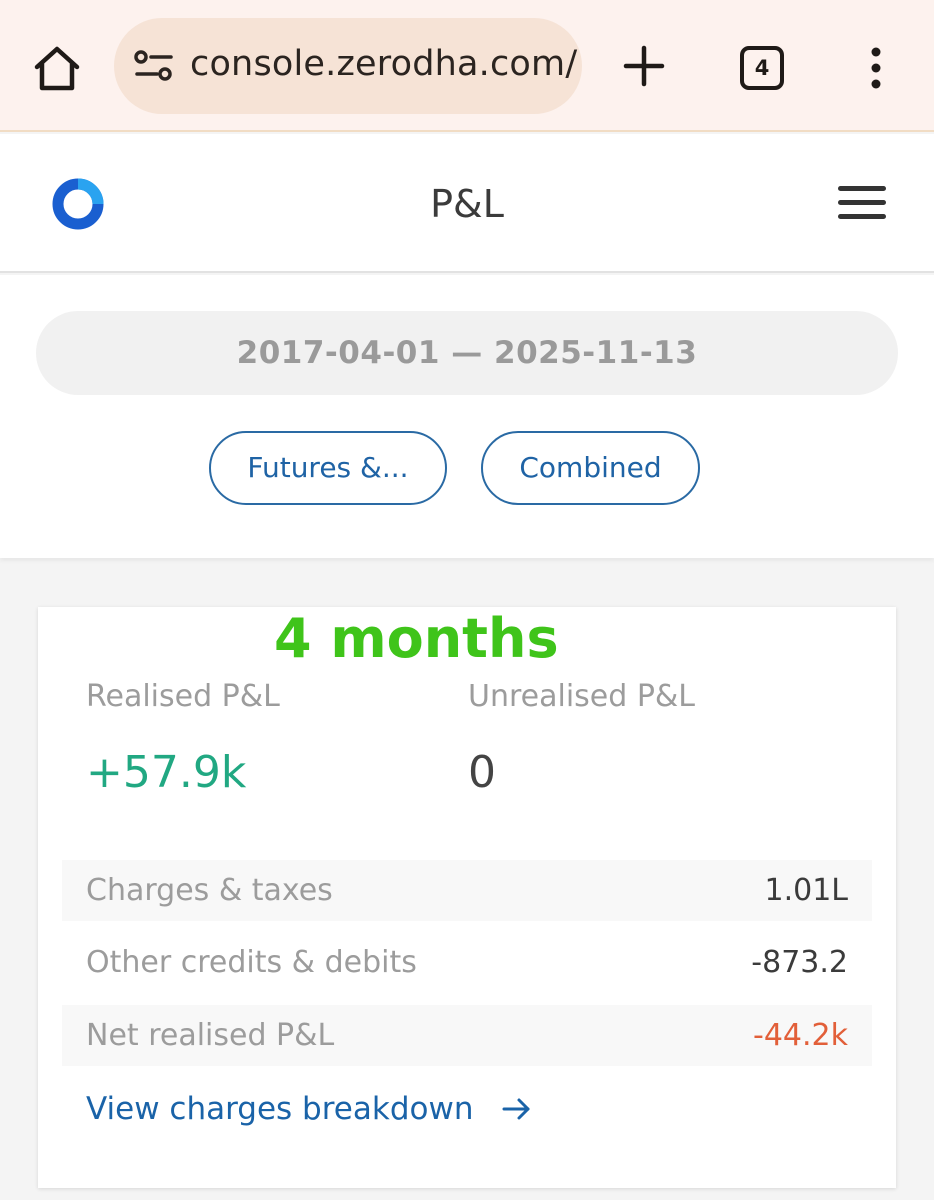 This screenshot has width=934, height=1200. I want to click on arrow-right-icon, so click(517, 1109).